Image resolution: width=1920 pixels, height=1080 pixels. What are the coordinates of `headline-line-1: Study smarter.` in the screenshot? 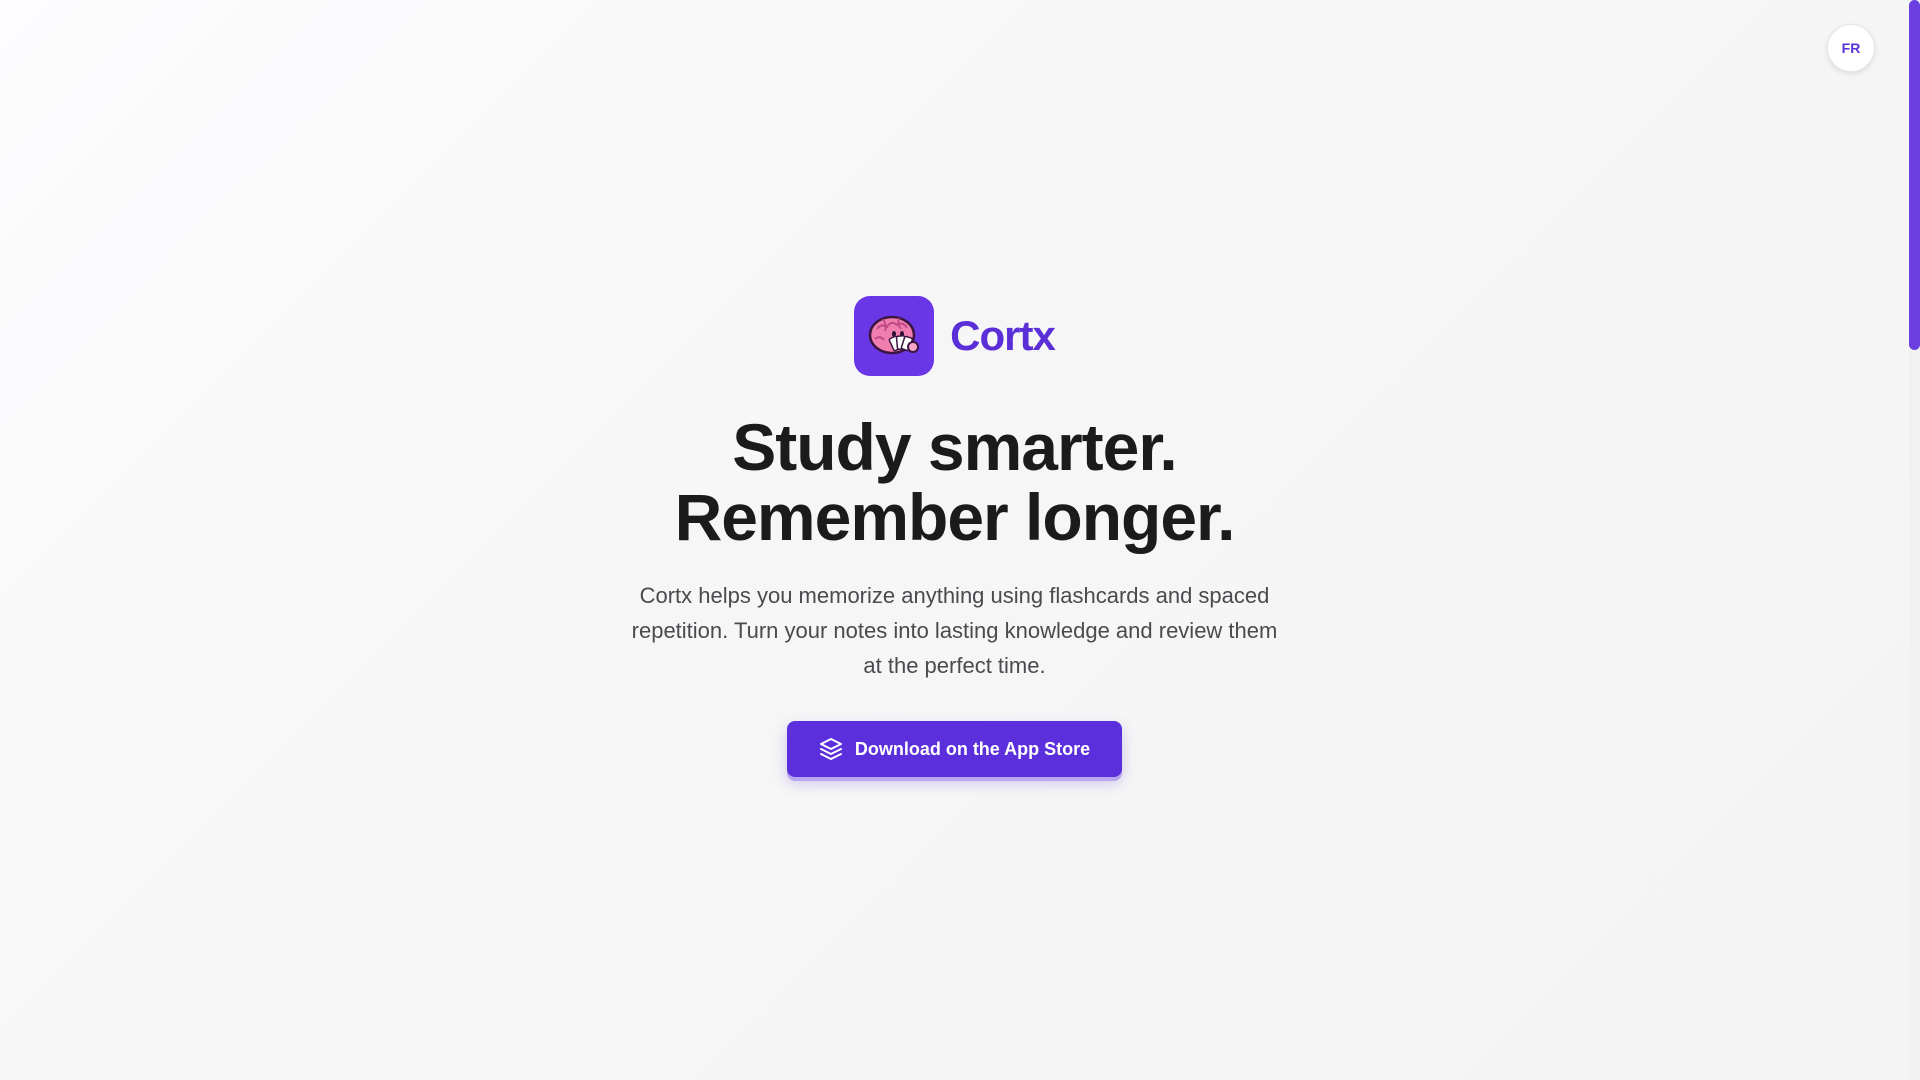 It's located at (955, 447).